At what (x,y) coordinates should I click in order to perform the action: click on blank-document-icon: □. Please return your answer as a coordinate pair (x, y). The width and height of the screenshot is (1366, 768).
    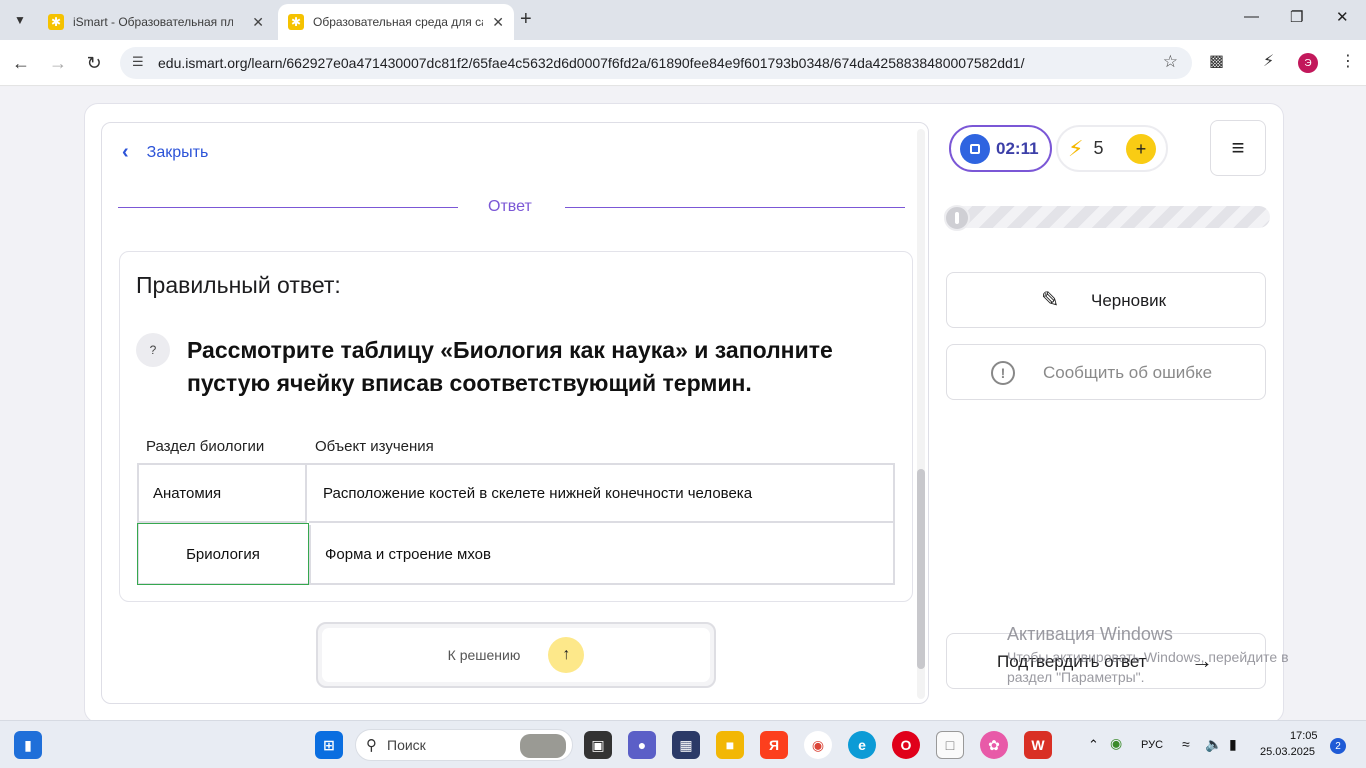
    Looking at the image, I should click on (950, 745).